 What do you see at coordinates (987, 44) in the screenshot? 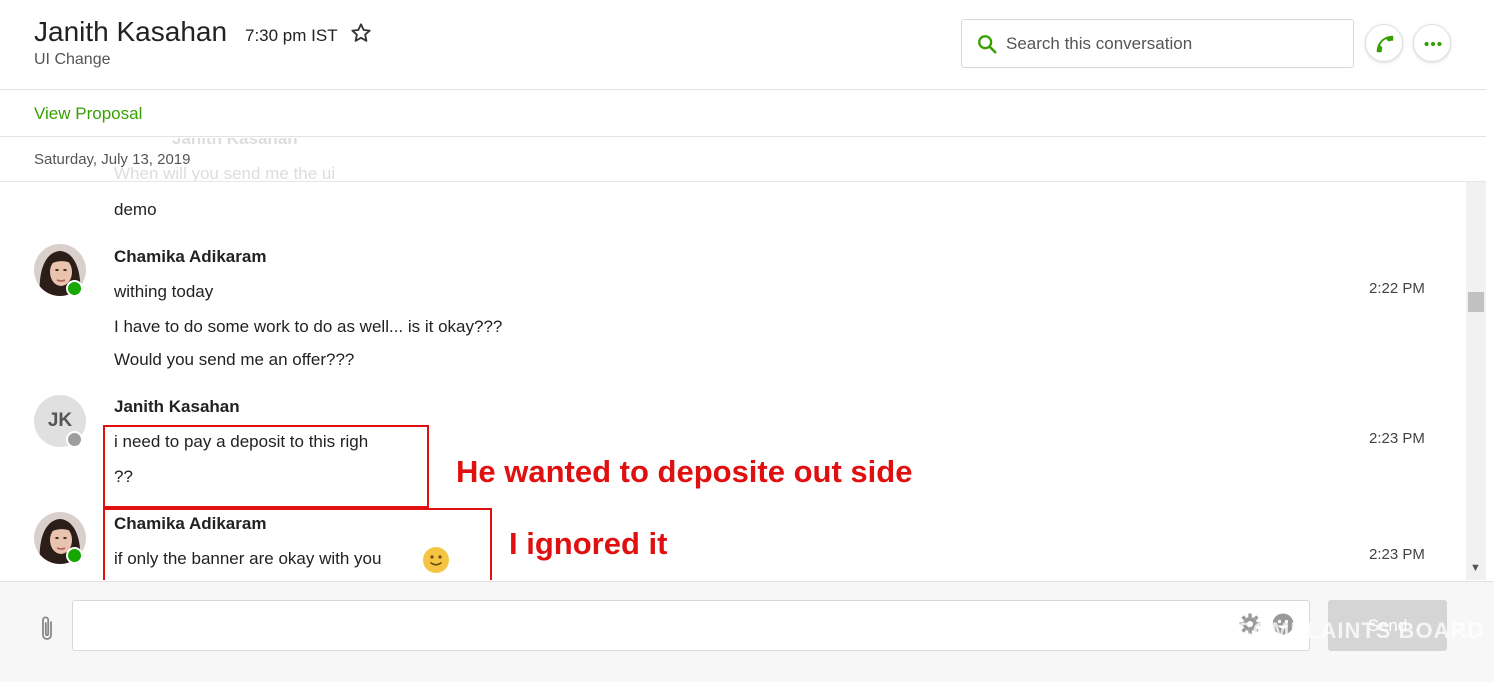
I see `search-icon` at bounding box center [987, 44].